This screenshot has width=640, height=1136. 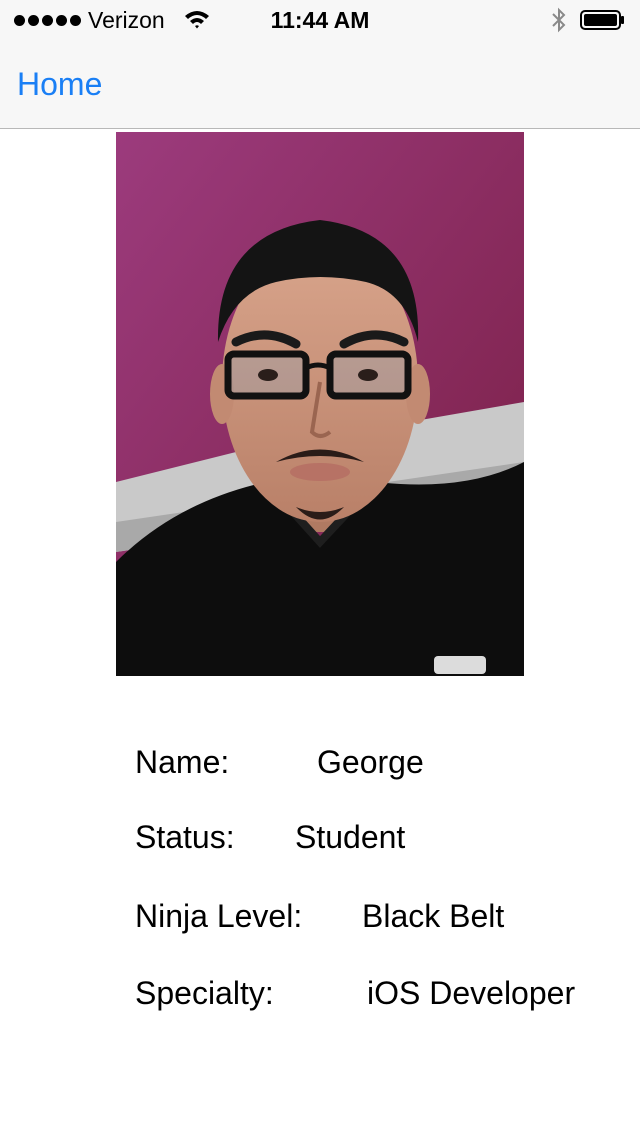 What do you see at coordinates (559, 22) in the screenshot?
I see `bluetooth-icon` at bounding box center [559, 22].